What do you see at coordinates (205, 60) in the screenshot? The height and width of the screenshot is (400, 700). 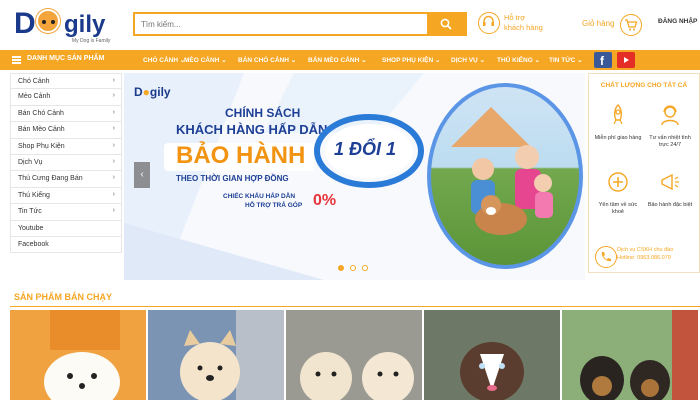 I see `nav-item-meo-canh: MÈO CẢNH ⌄` at bounding box center [205, 60].